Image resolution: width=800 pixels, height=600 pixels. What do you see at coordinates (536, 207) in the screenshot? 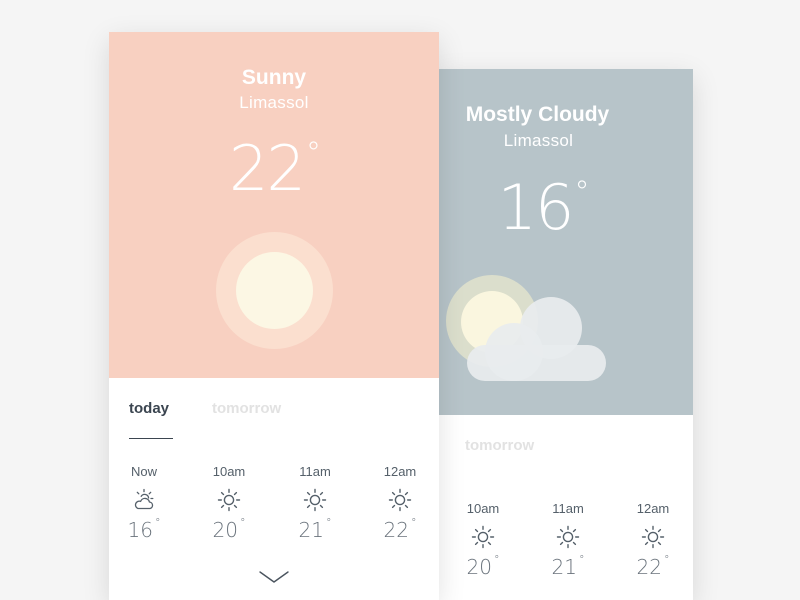
I see `temperature-value: 16` at bounding box center [536, 207].